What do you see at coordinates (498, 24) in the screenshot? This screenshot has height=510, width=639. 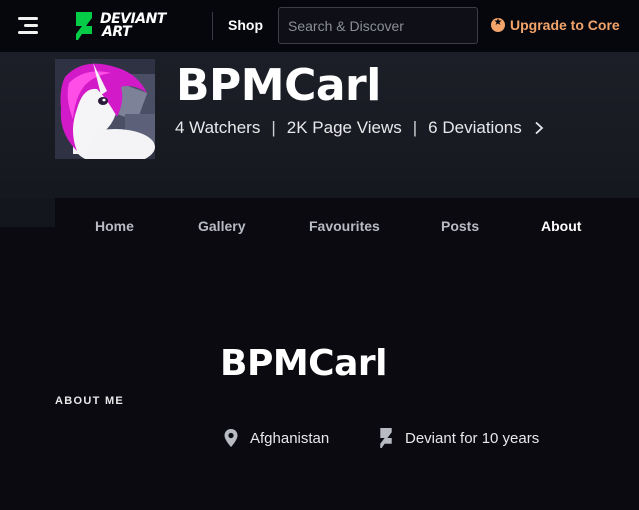 I see `core-badge-icon` at bounding box center [498, 24].